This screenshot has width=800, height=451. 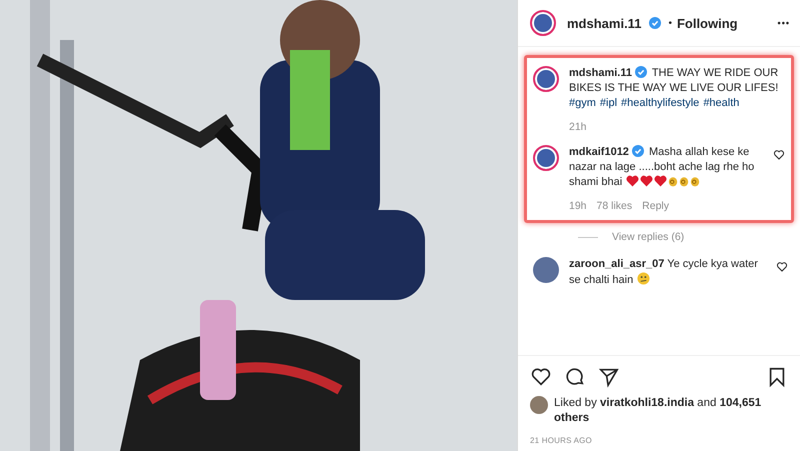 What do you see at coordinates (561, 441) in the screenshot?
I see `post-timestamp: 21 HOURS AGO` at bounding box center [561, 441].